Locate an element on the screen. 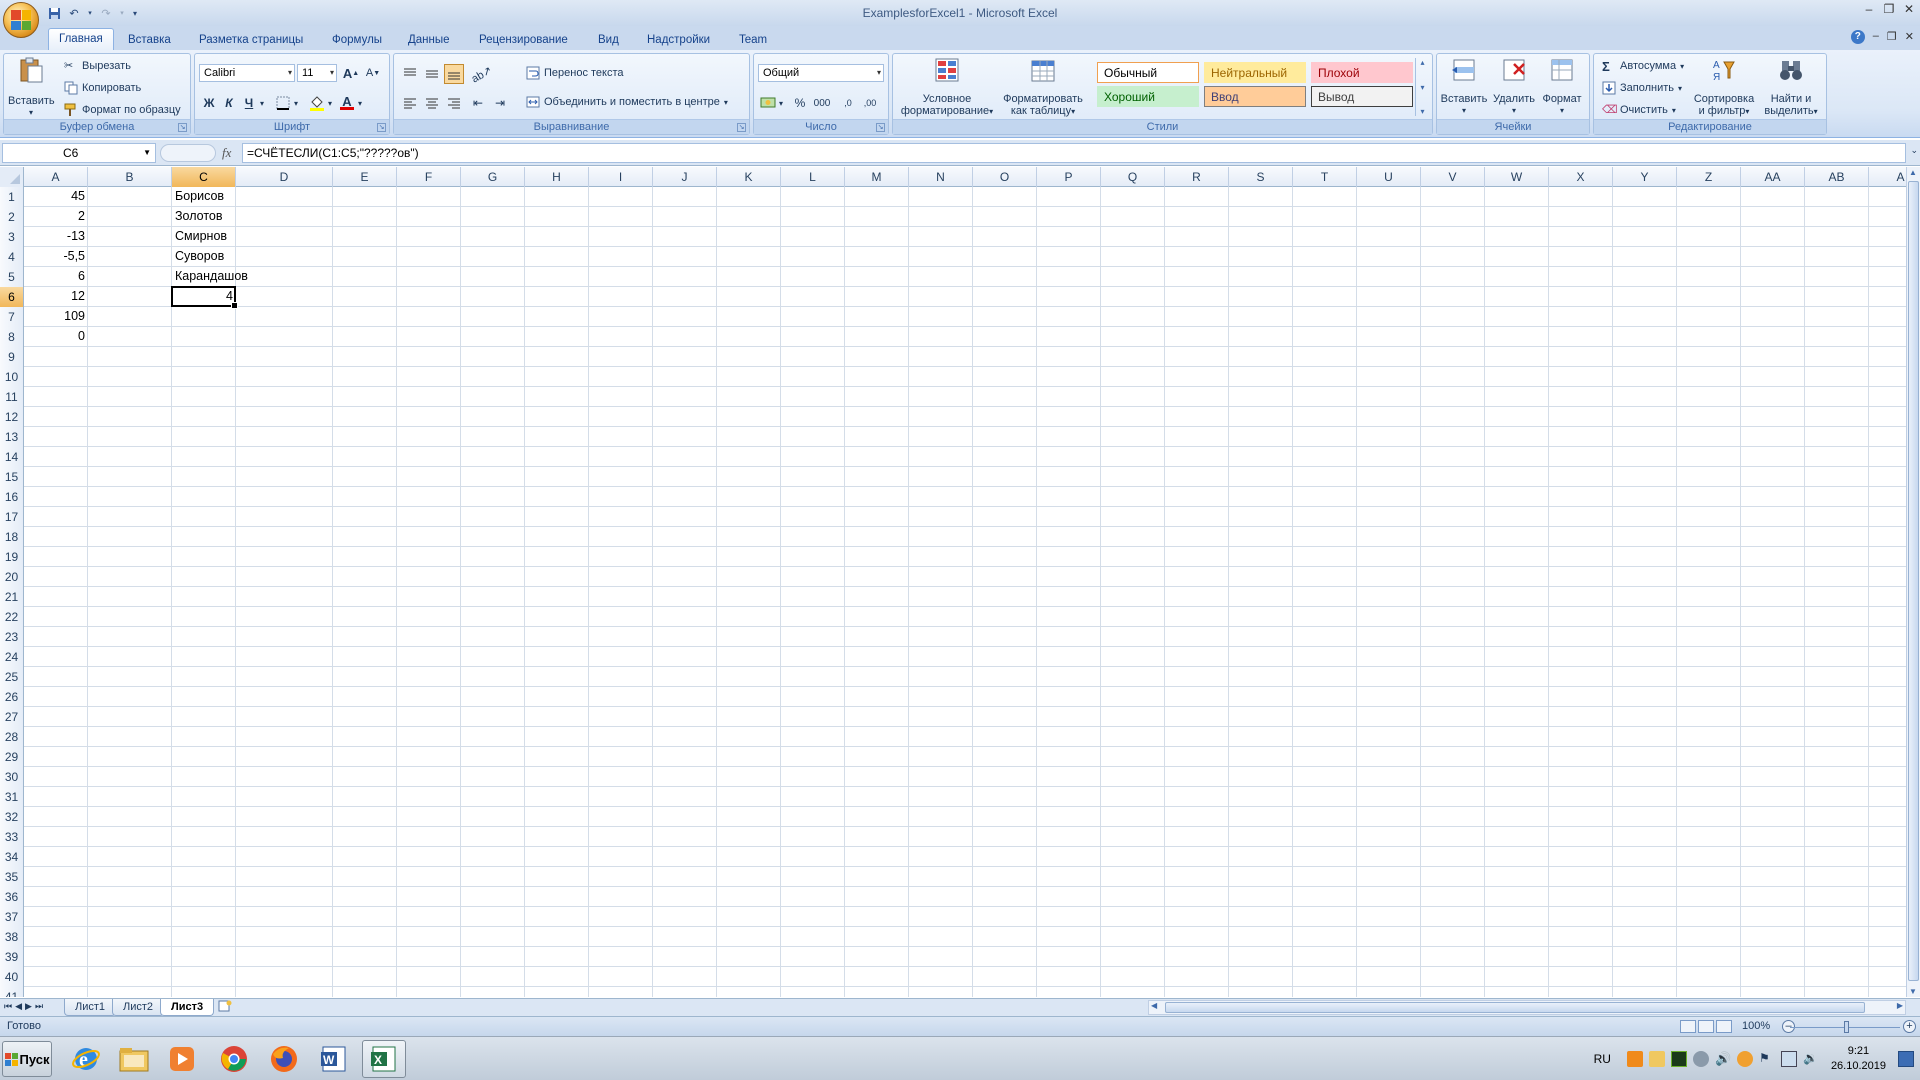 The height and width of the screenshot is (1080, 1920). font-launcher-icon: ↘ is located at coordinates (381, 127).